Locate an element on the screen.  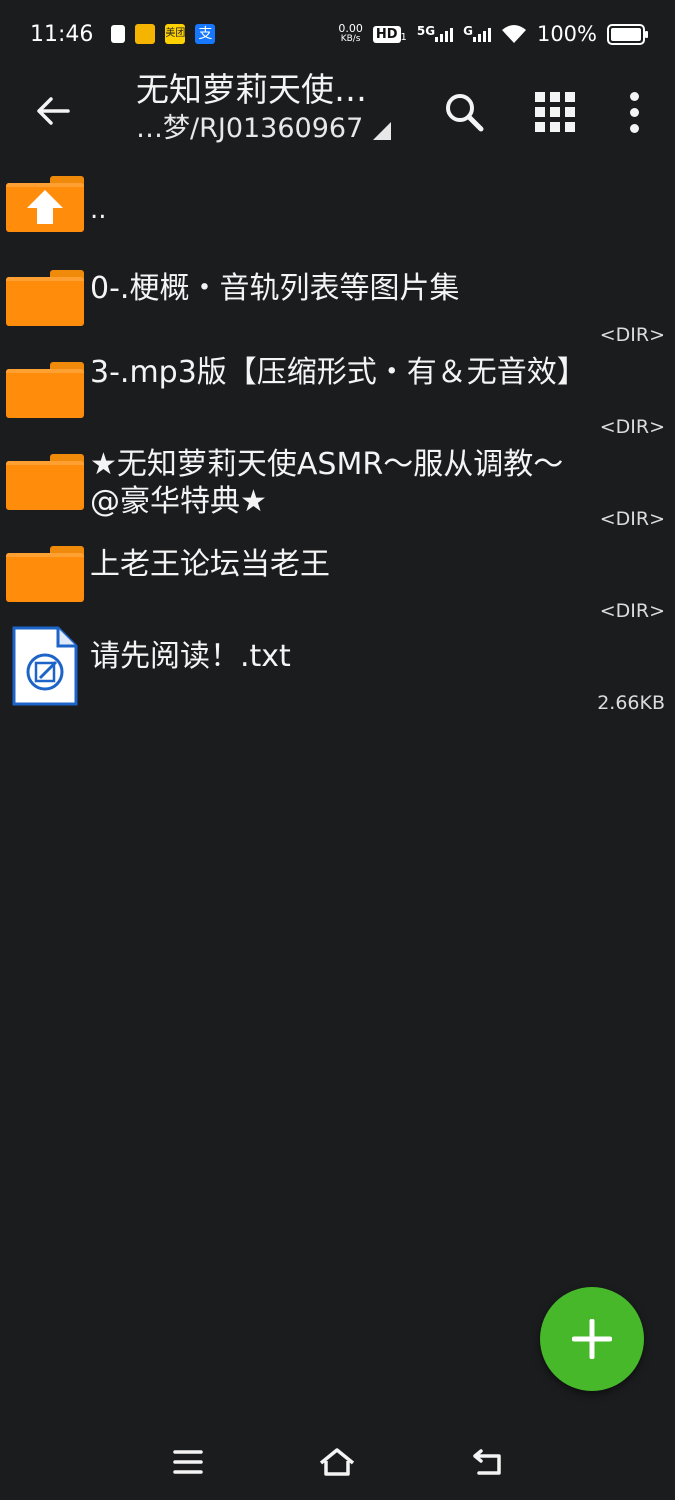
file-name: 0-.梗概・音轨列表等图片集 is located at coordinates (275, 288).